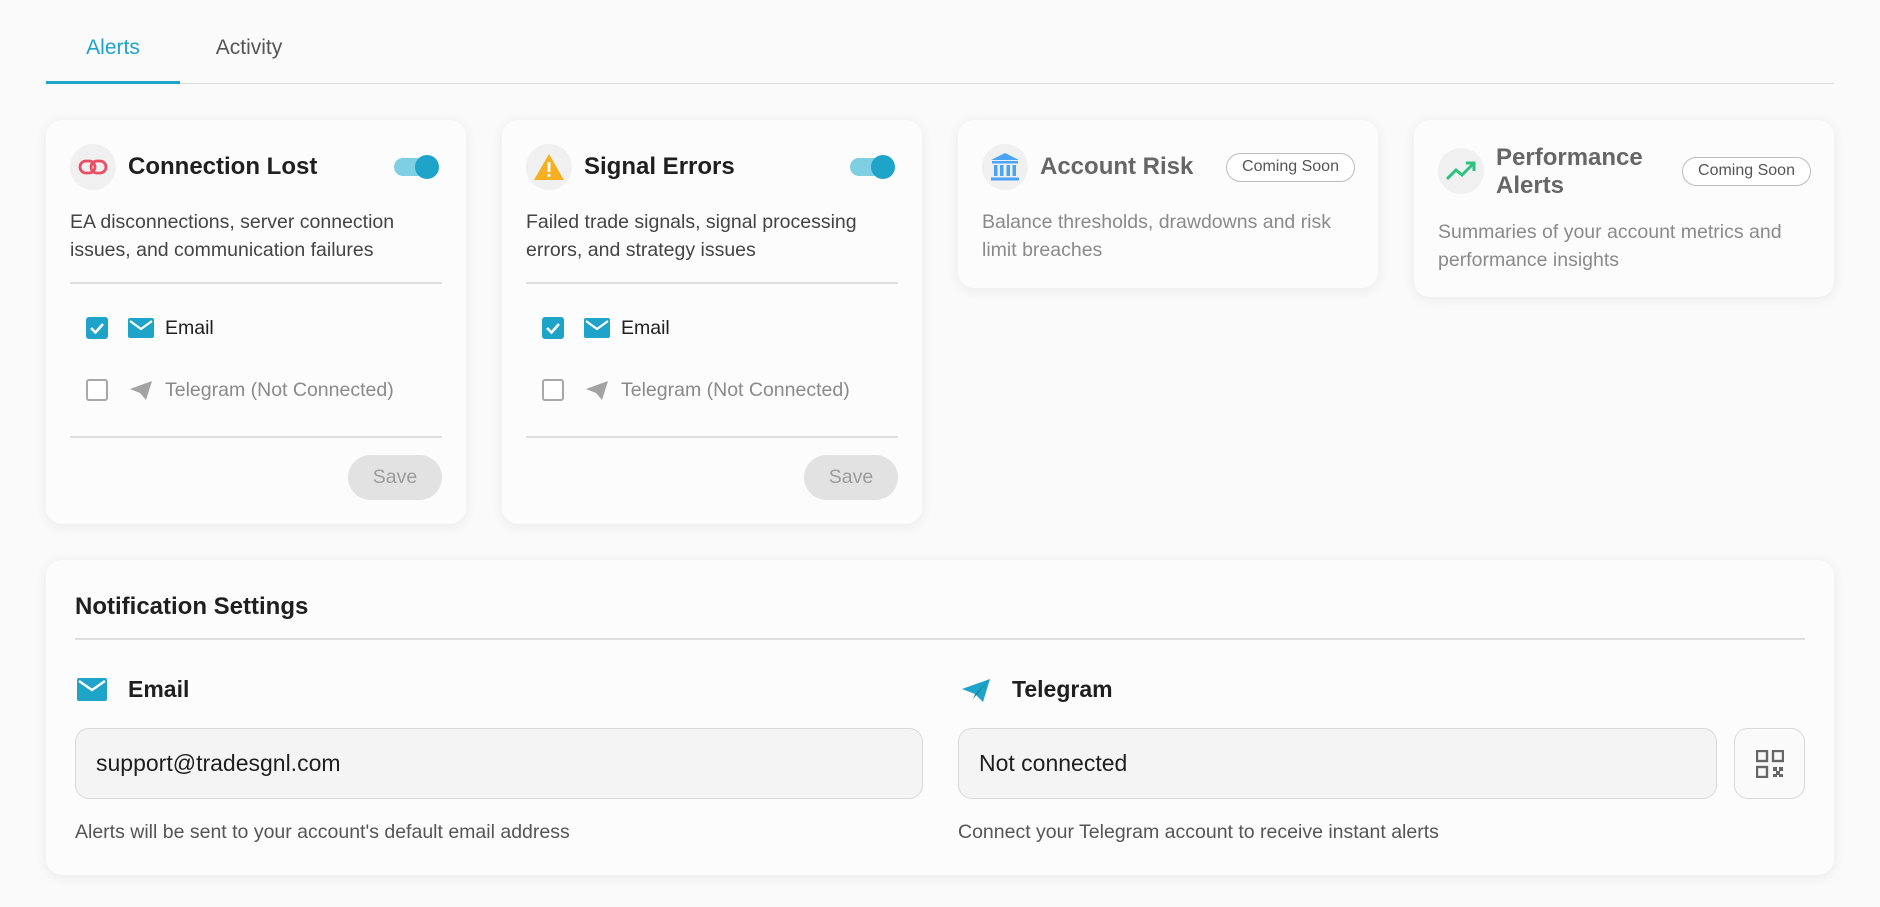  What do you see at coordinates (940, 42) in the screenshot?
I see `tab-bar: Alerts Activity` at bounding box center [940, 42].